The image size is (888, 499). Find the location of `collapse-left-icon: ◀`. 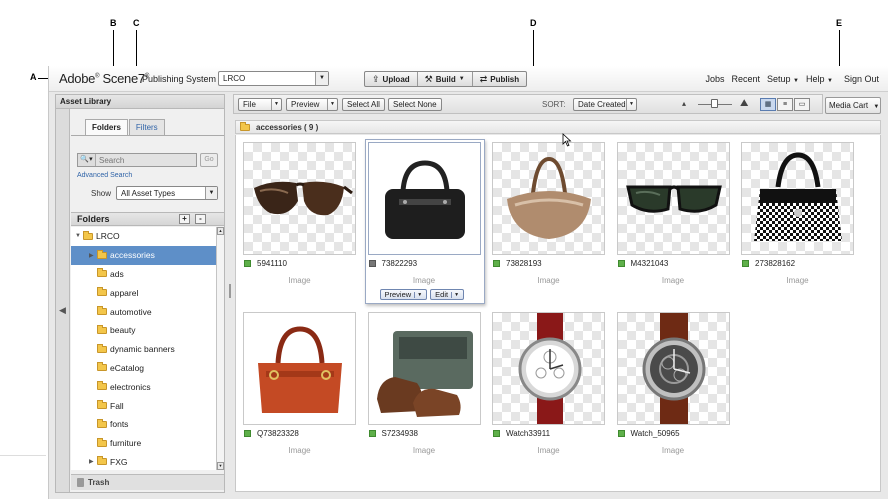

collapse-left-icon: ◀ is located at coordinates (62, 310).